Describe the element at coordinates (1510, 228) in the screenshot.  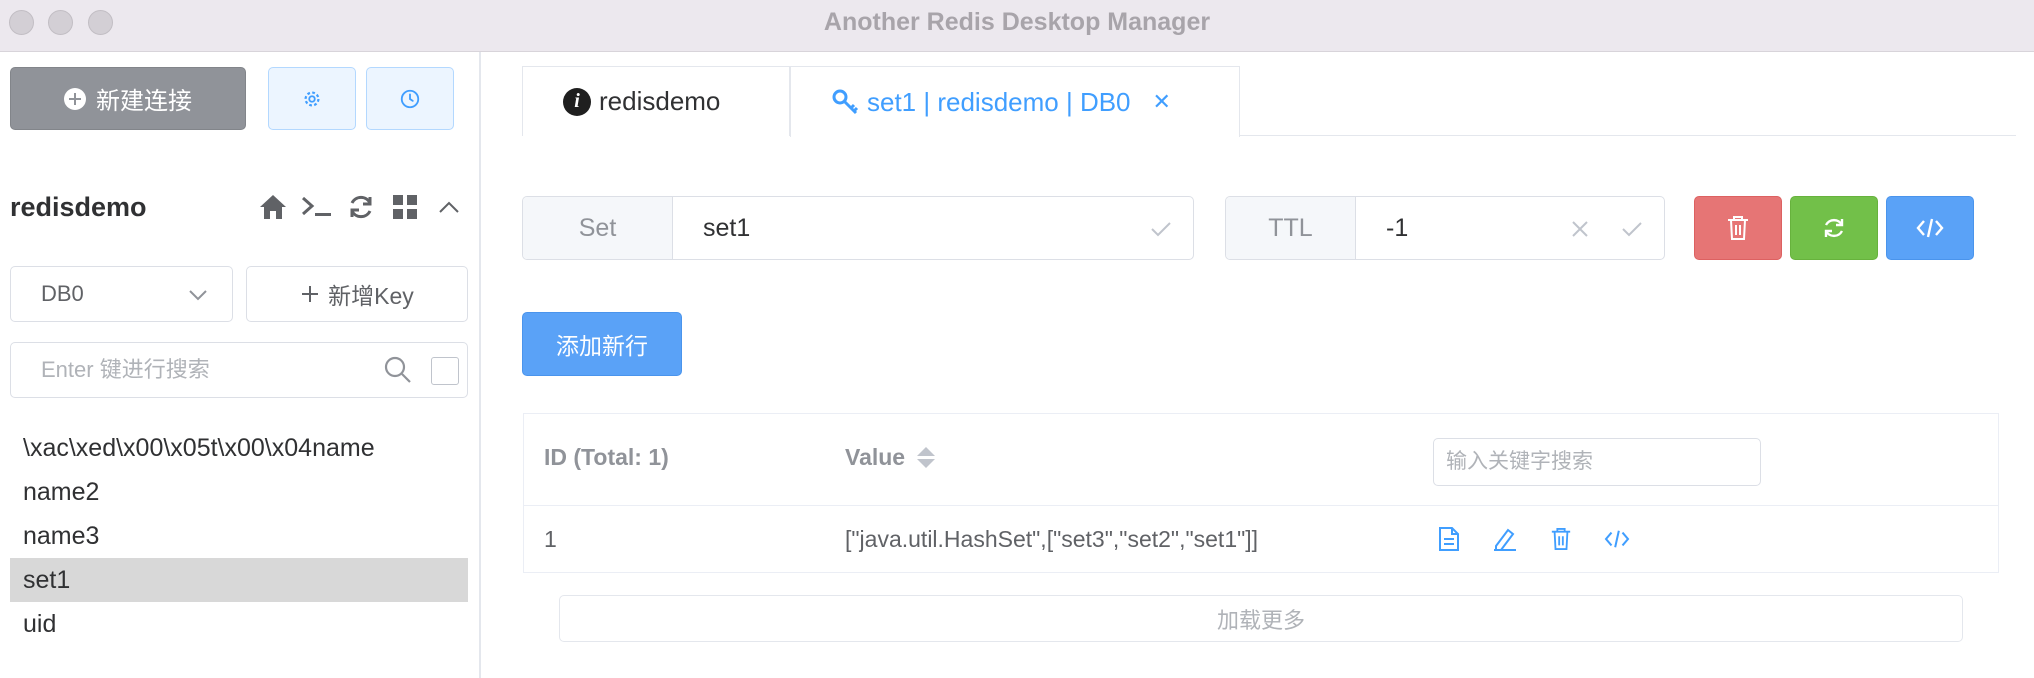
I see `ttl-input: -1` at that location.